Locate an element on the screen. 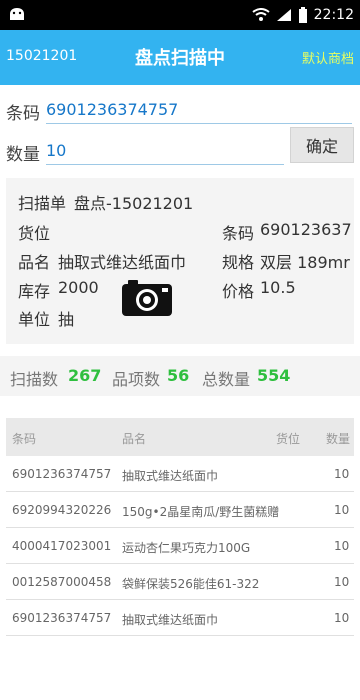  default-product-link: 默认商档 is located at coordinates (328, 57).